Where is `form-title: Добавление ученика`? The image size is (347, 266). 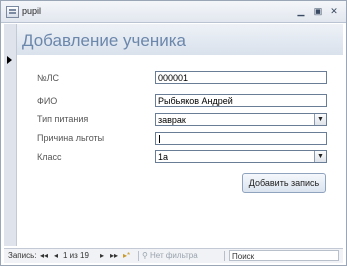 form-title: Добавление ученика is located at coordinates (104, 40).